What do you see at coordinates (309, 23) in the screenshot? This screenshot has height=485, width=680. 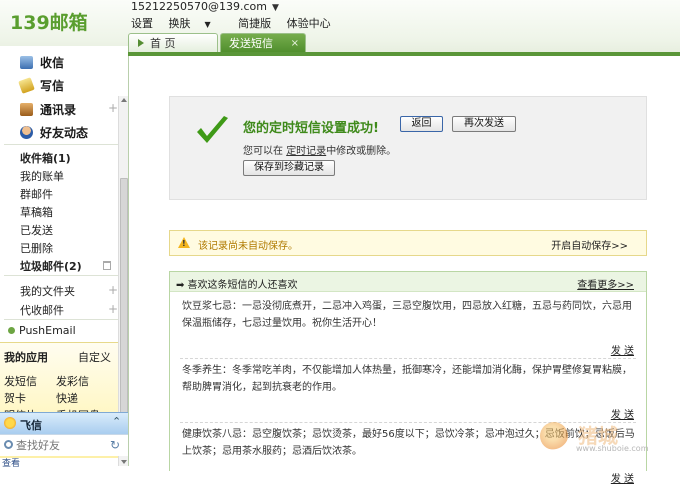 I see `nav-experience: 体验中心` at bounding box center [309, 23].